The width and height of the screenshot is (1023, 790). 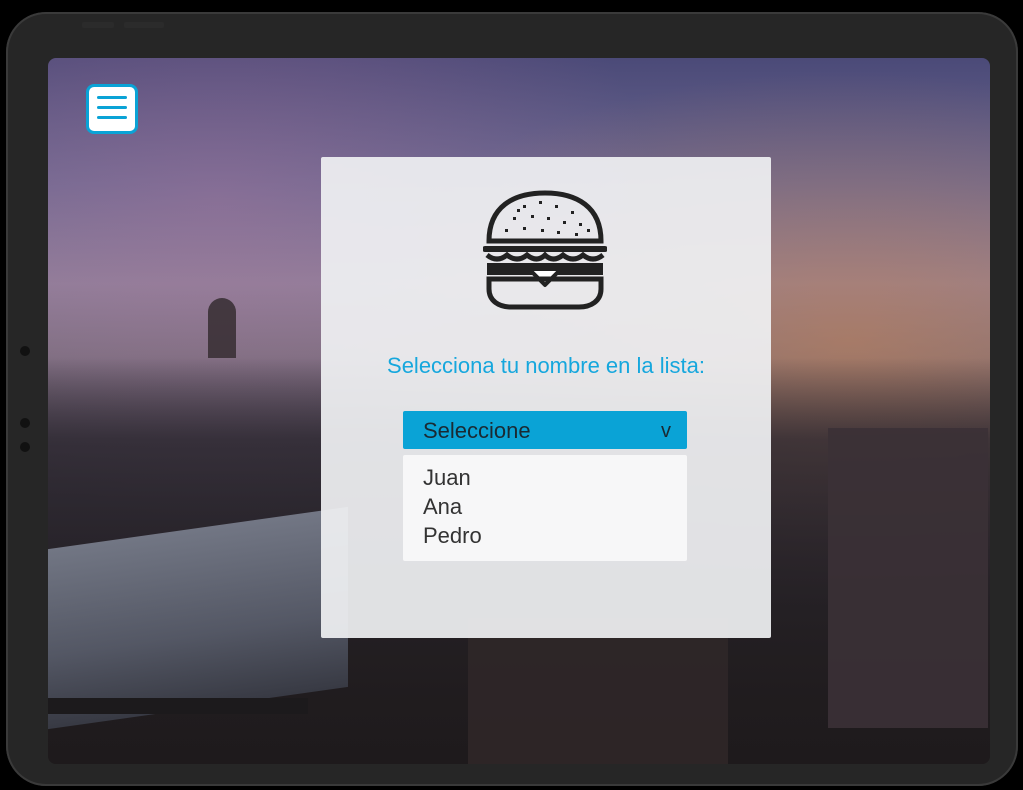 What do you see at coordinates (447, 478) in the screenshot?
I see `option-juan: Juan` at bounding box center [447, 478].